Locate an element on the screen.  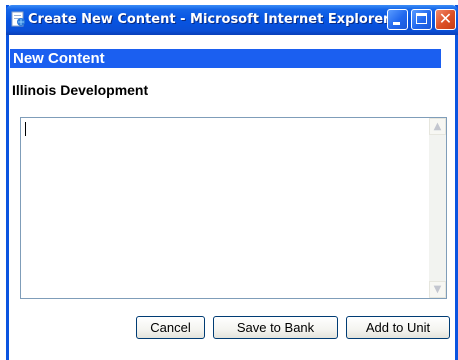
add-to-unit-button: Add to Unit is located at coordinates (398, 327).